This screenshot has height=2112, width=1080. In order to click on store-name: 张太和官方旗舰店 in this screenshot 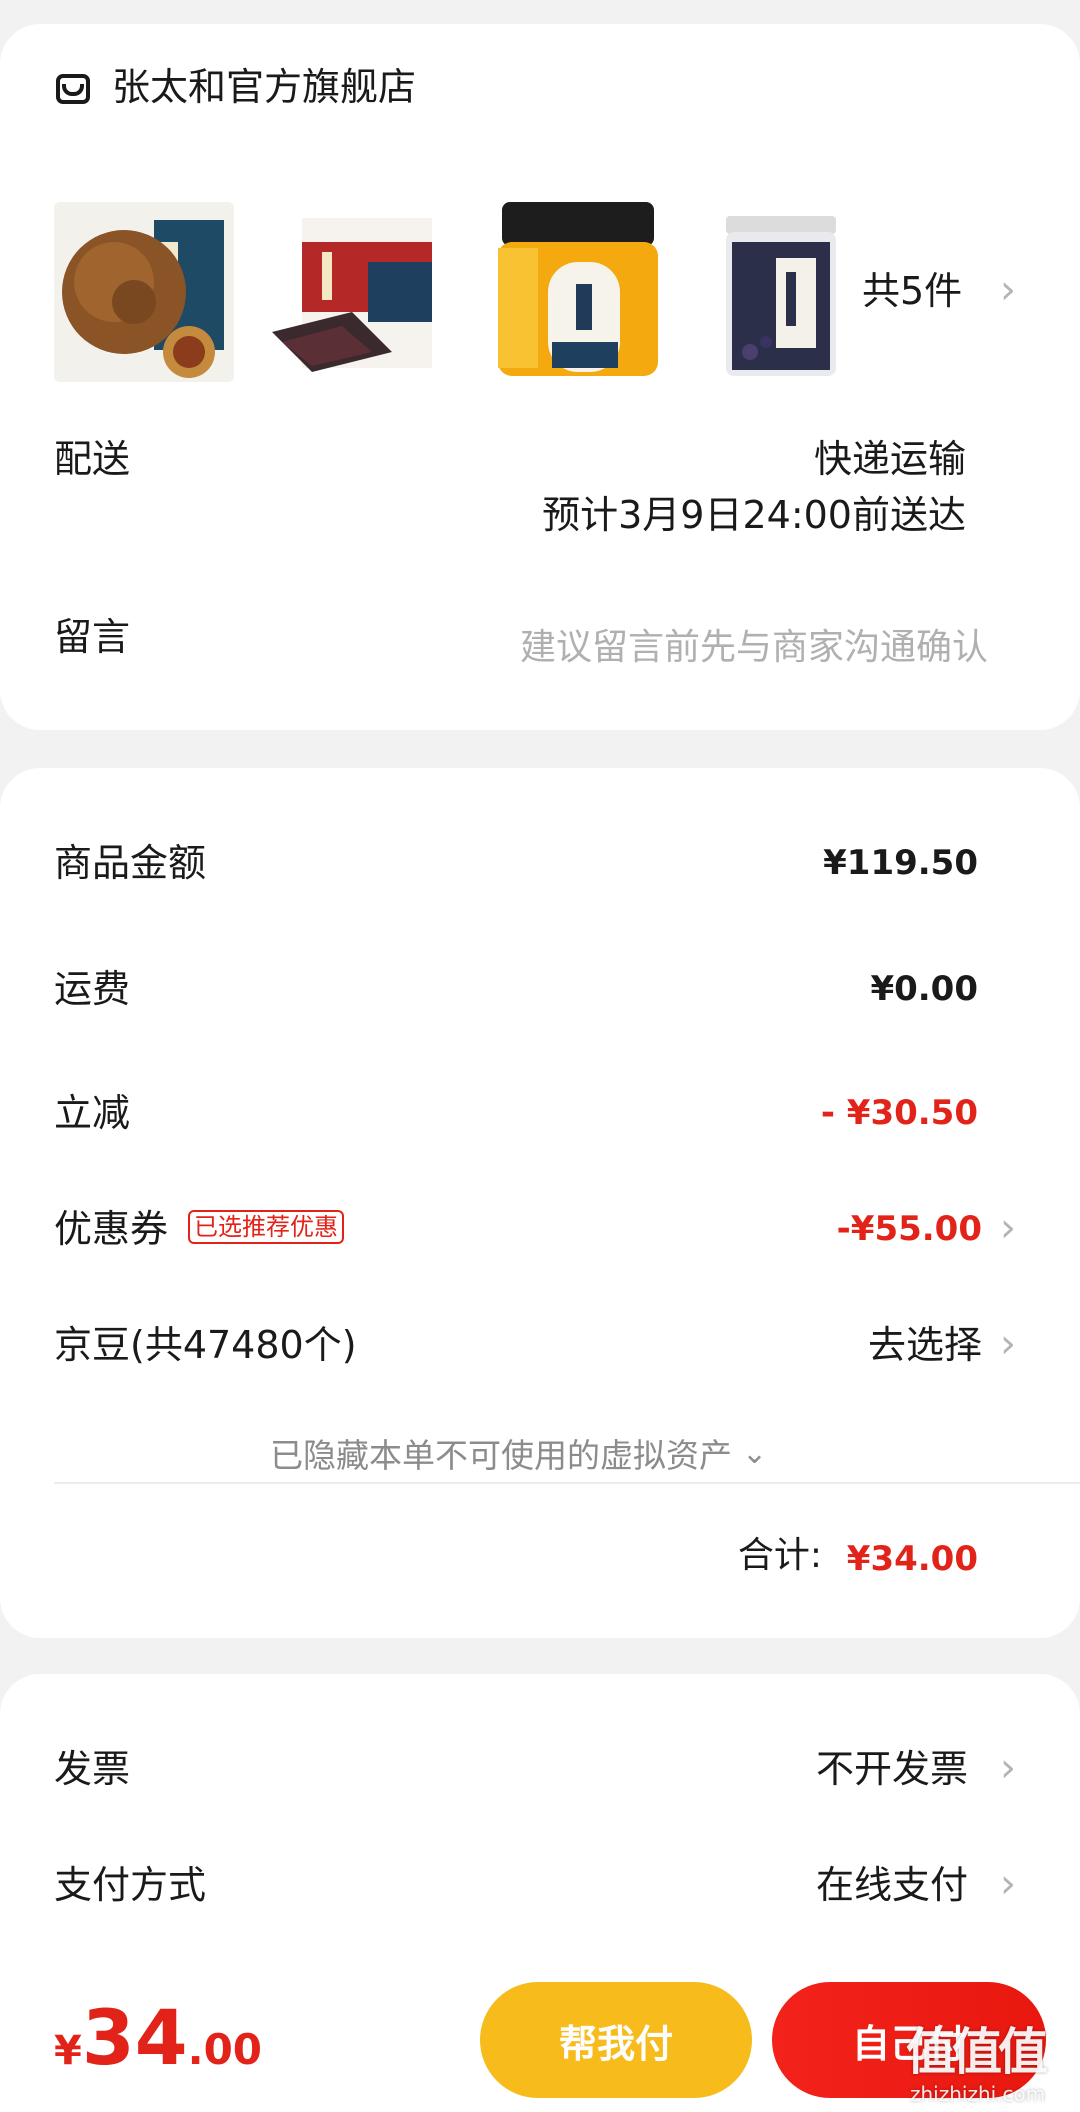, I will do `click(264, 87)`.